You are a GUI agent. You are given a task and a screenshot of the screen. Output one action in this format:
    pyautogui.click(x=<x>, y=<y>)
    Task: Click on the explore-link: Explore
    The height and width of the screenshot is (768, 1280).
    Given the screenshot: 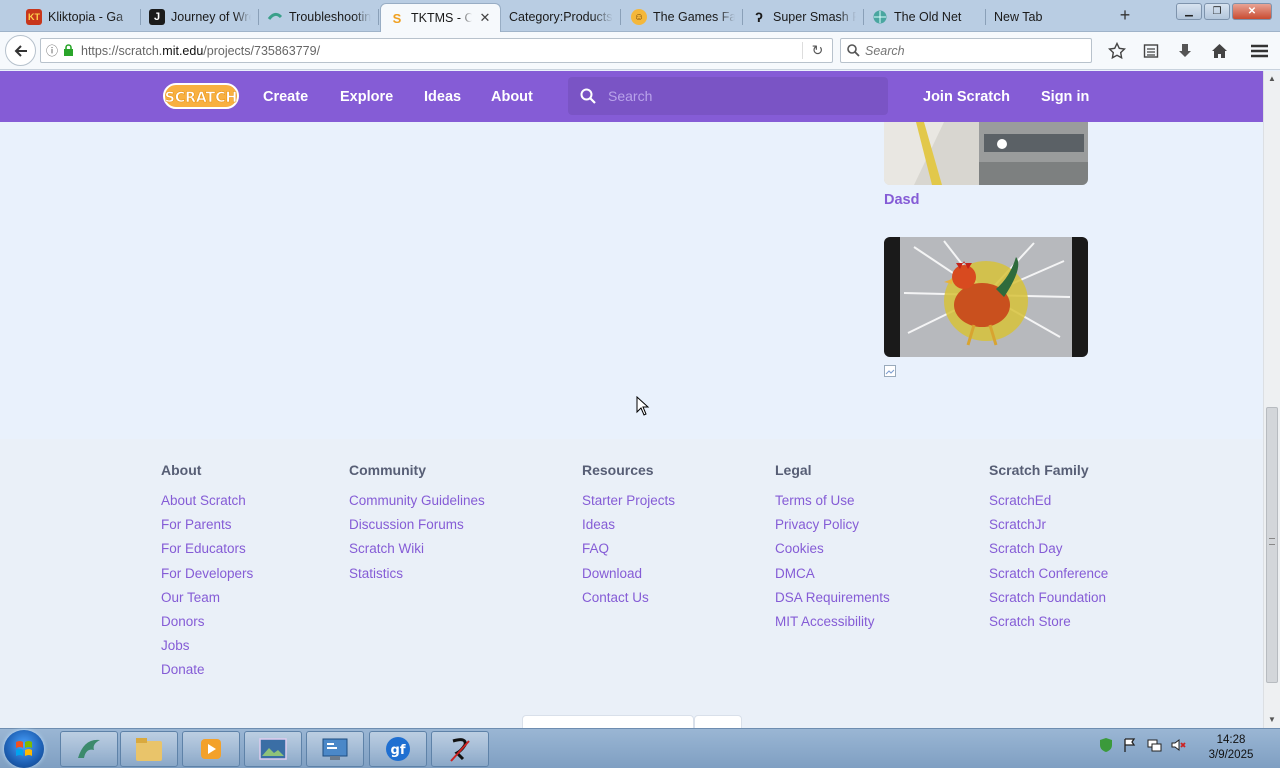 What is the action you would take?
    pyautogui.click(x=366, y=96)
    